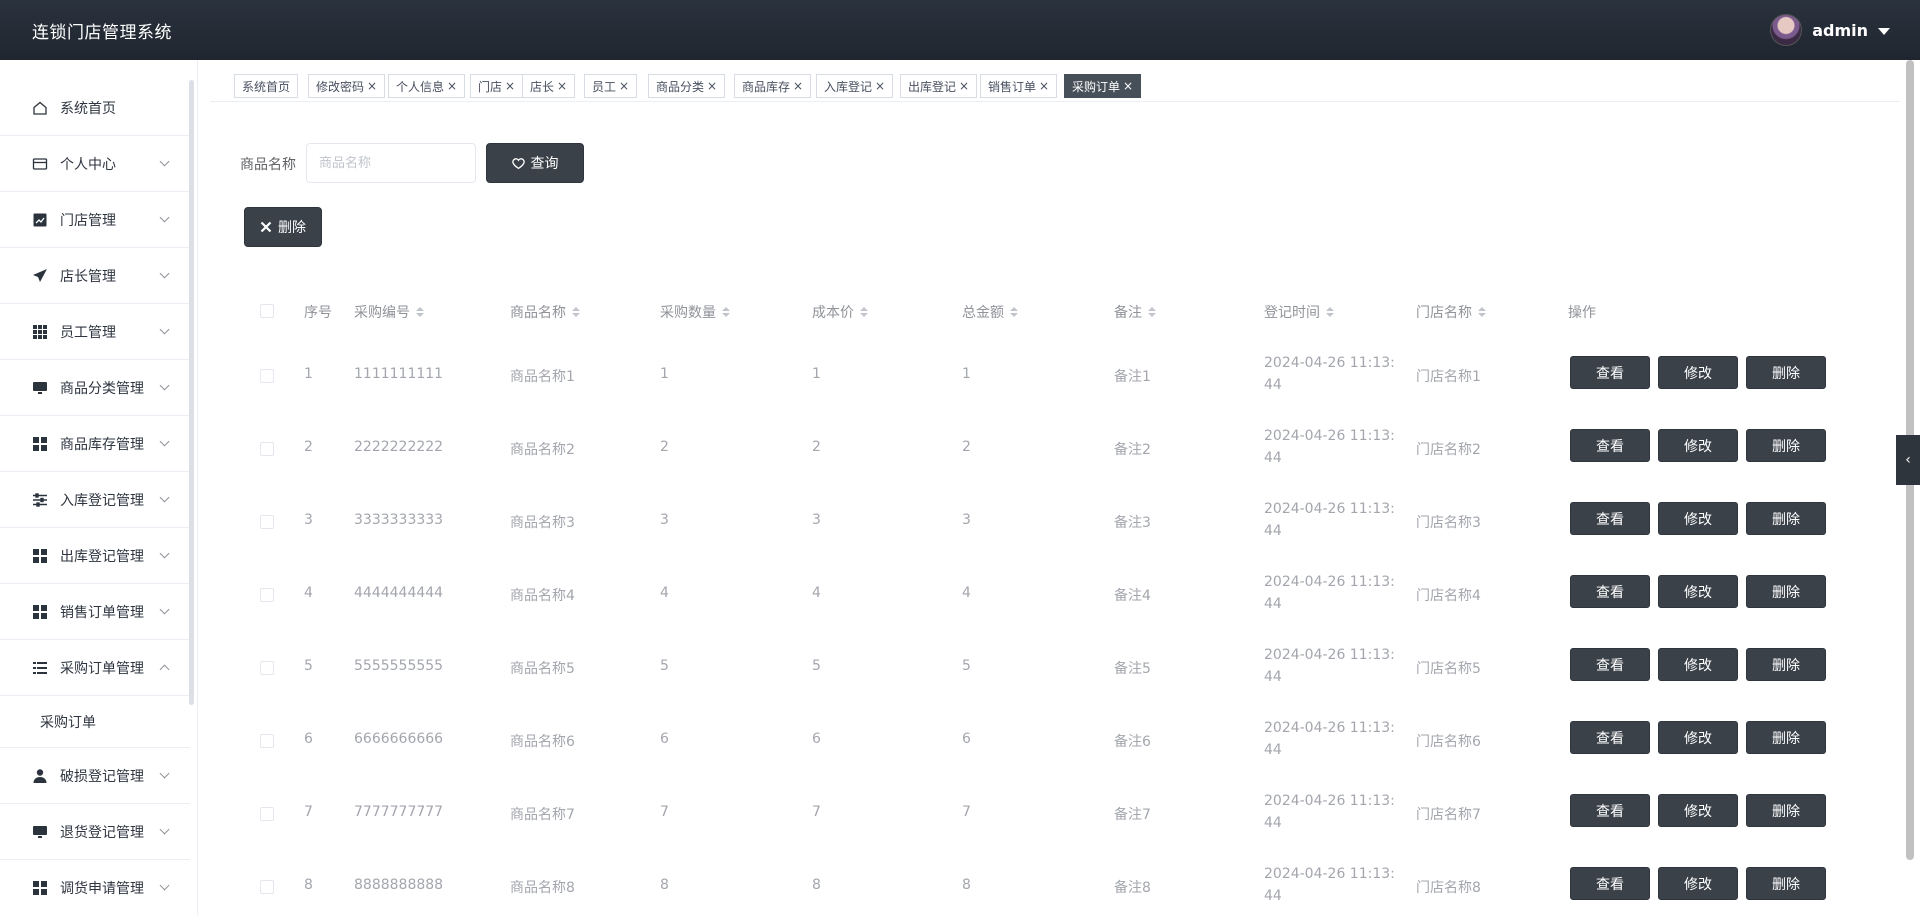 This screenshot has height=915, width=1920. What do you see at coordinates (283, 227) in the screenshot?
I see `batch-delete-button: 删除` at bounding box center [283, 227].